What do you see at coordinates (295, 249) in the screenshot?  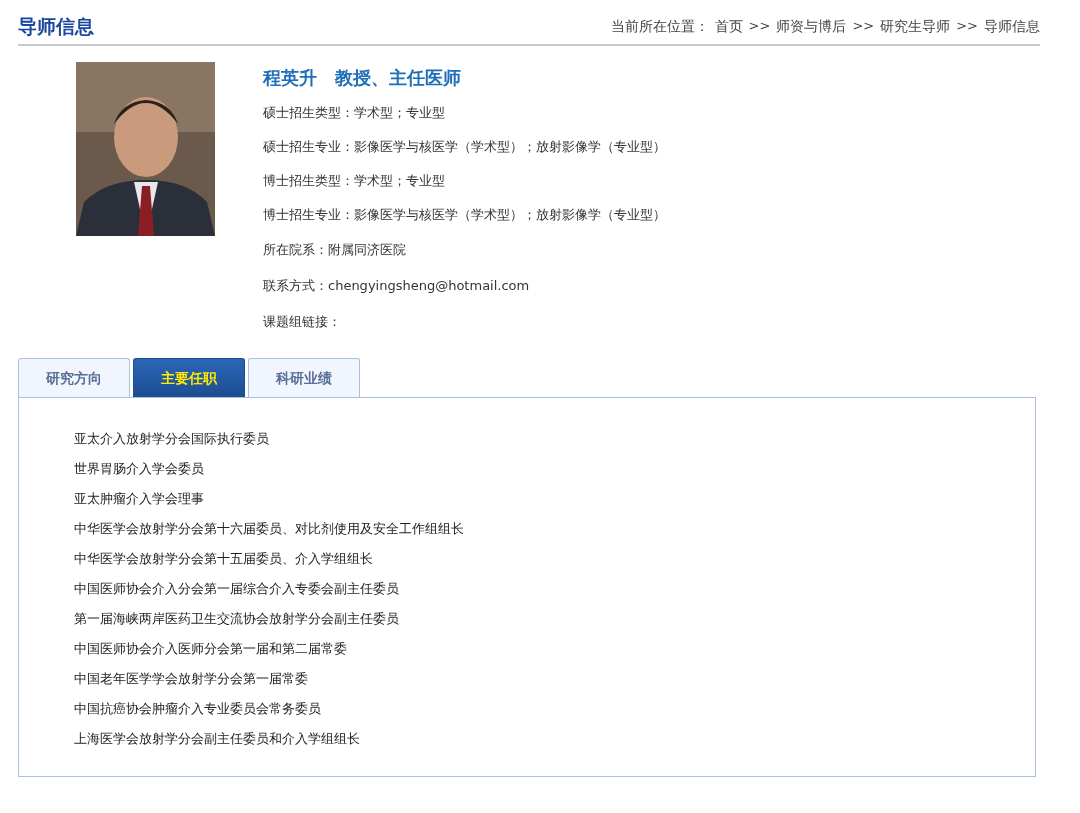 I see `field-label: 所在院系：` at bounding box center [295, 249].